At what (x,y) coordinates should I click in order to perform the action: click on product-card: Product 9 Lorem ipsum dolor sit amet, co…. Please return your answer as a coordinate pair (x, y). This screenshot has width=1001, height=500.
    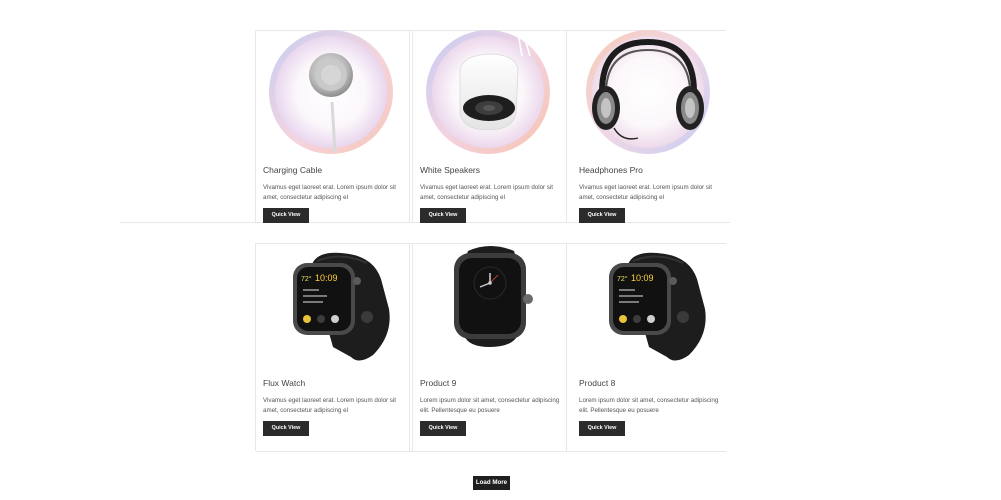
    Looking at the image, I should click on (489, 347).